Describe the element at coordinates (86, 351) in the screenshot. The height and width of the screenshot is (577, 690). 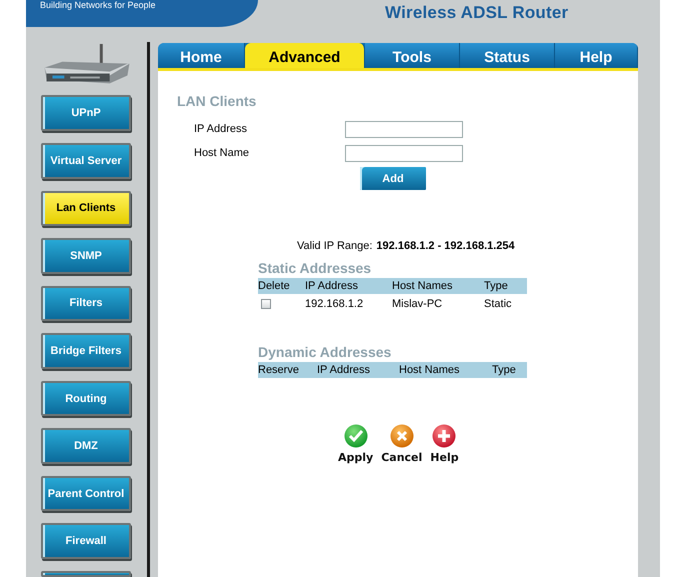
I see `sidebar-button: Bridge Filters` at that location.